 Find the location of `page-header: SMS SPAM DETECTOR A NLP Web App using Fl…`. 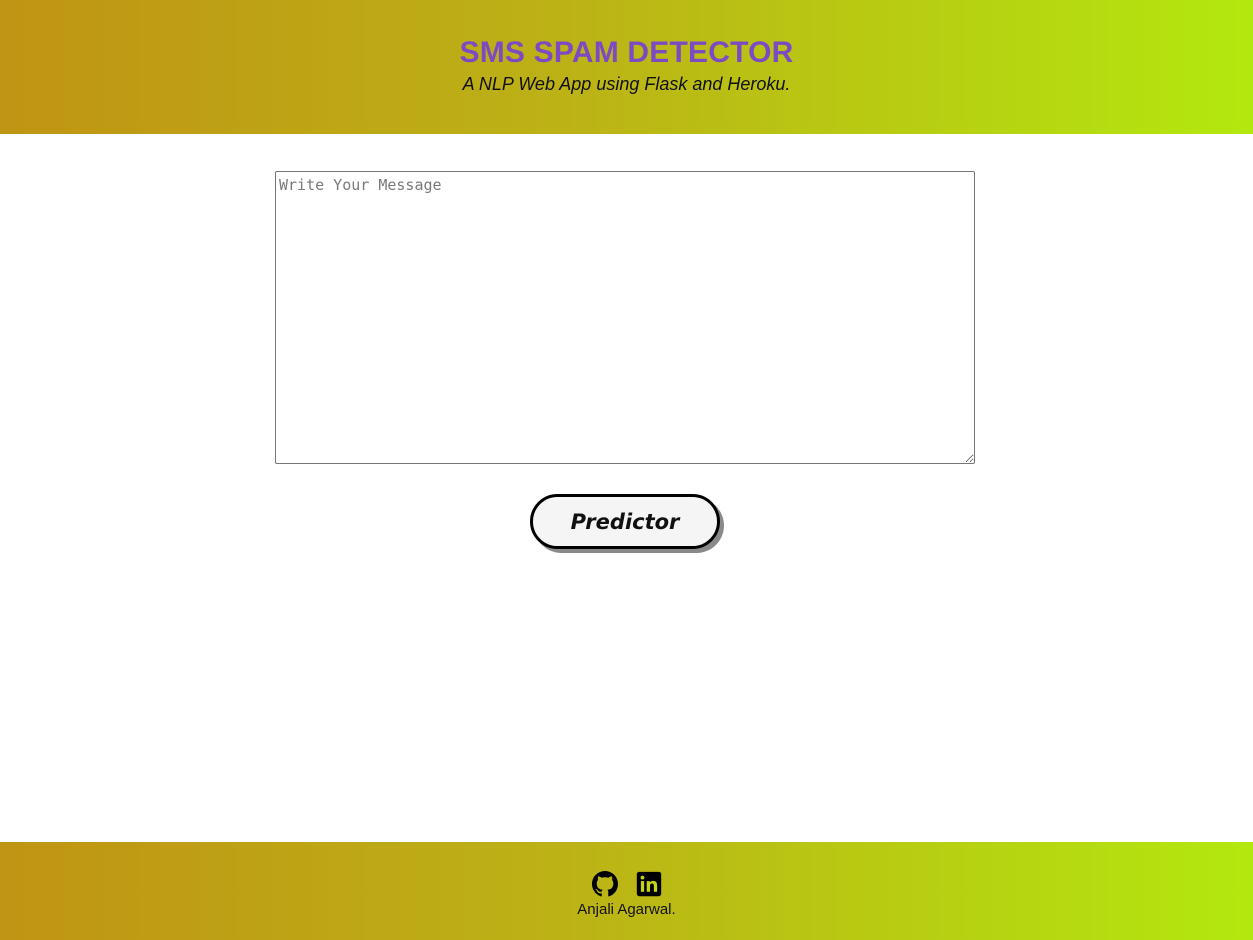

page-header: SMS SPAM DETECTOR A NLP Web App using Fl… is located at coordinates (626, 67).